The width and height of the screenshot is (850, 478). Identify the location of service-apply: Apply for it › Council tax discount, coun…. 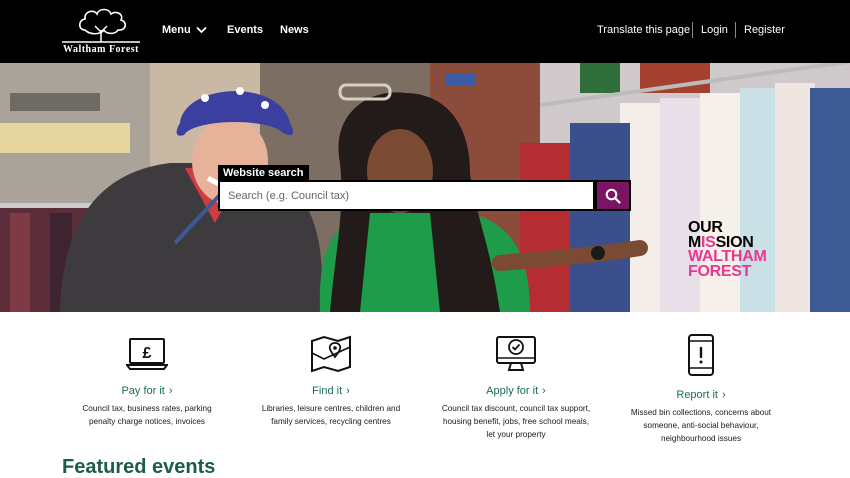
(516, 387).